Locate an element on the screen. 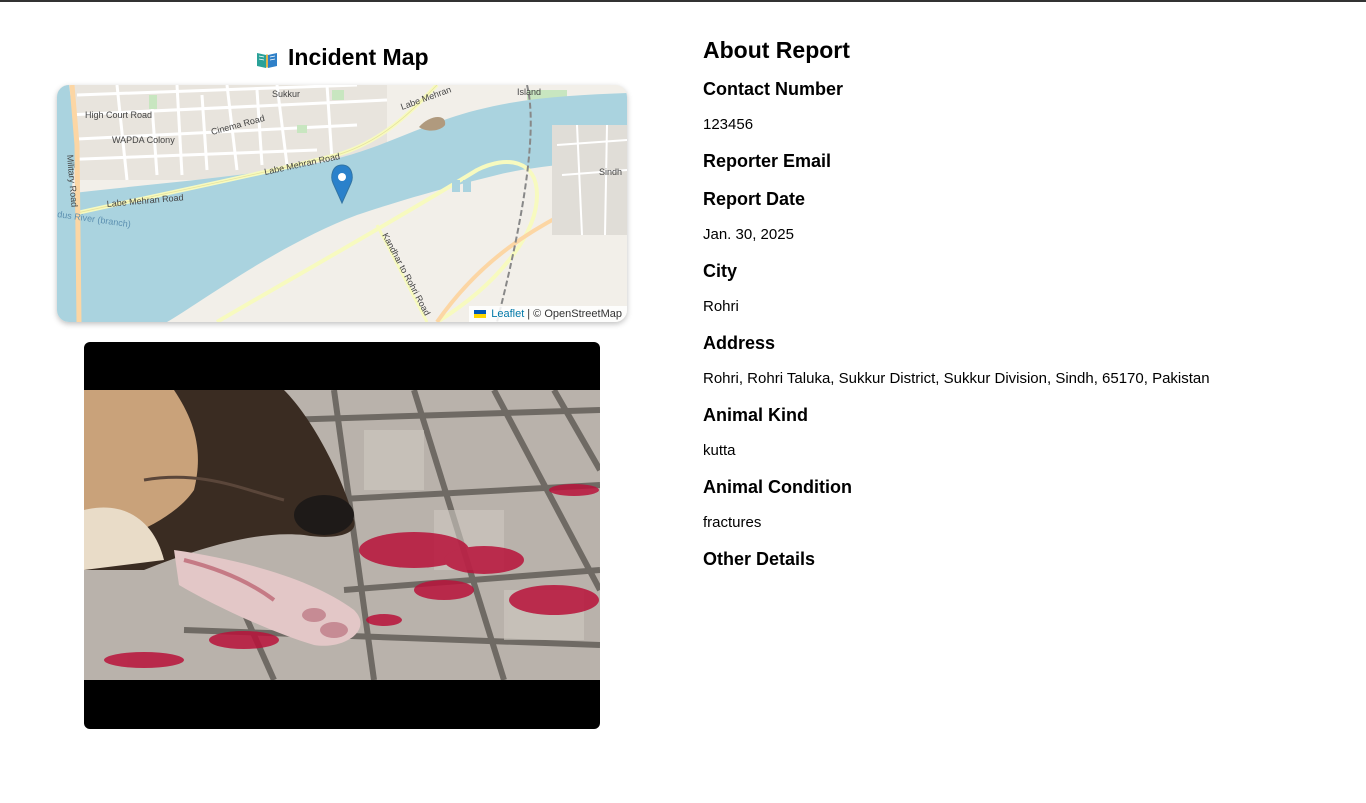 This screenshot has height=803, width=1366. field-value: fractures is located at coordinates (732, 522).